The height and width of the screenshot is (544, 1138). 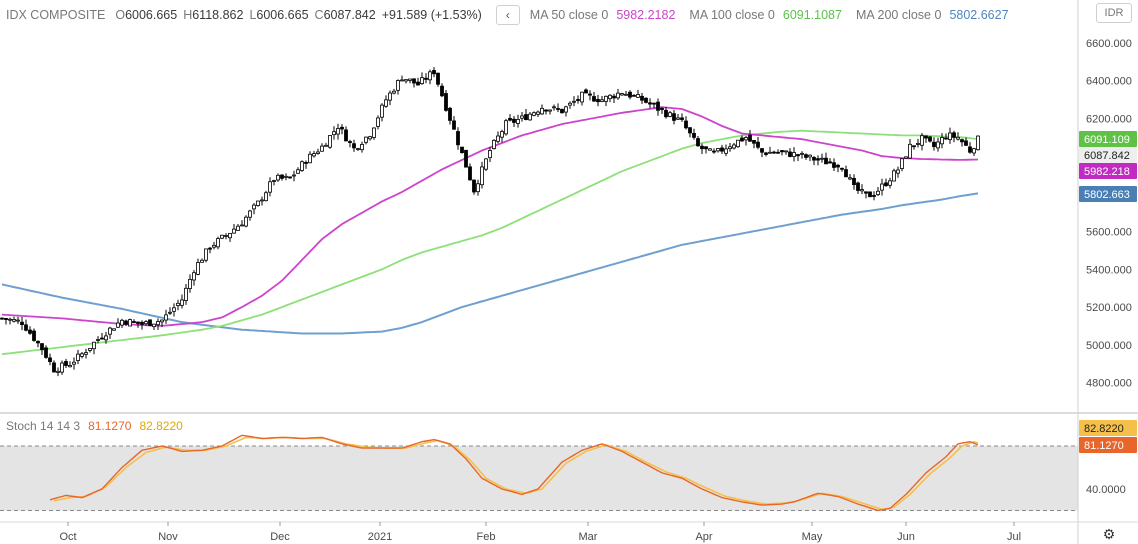 What do you see at coordinates (703, 537) in the screenshot?
I see `x-tick-label: Apr` at bounding box center [703, 537].